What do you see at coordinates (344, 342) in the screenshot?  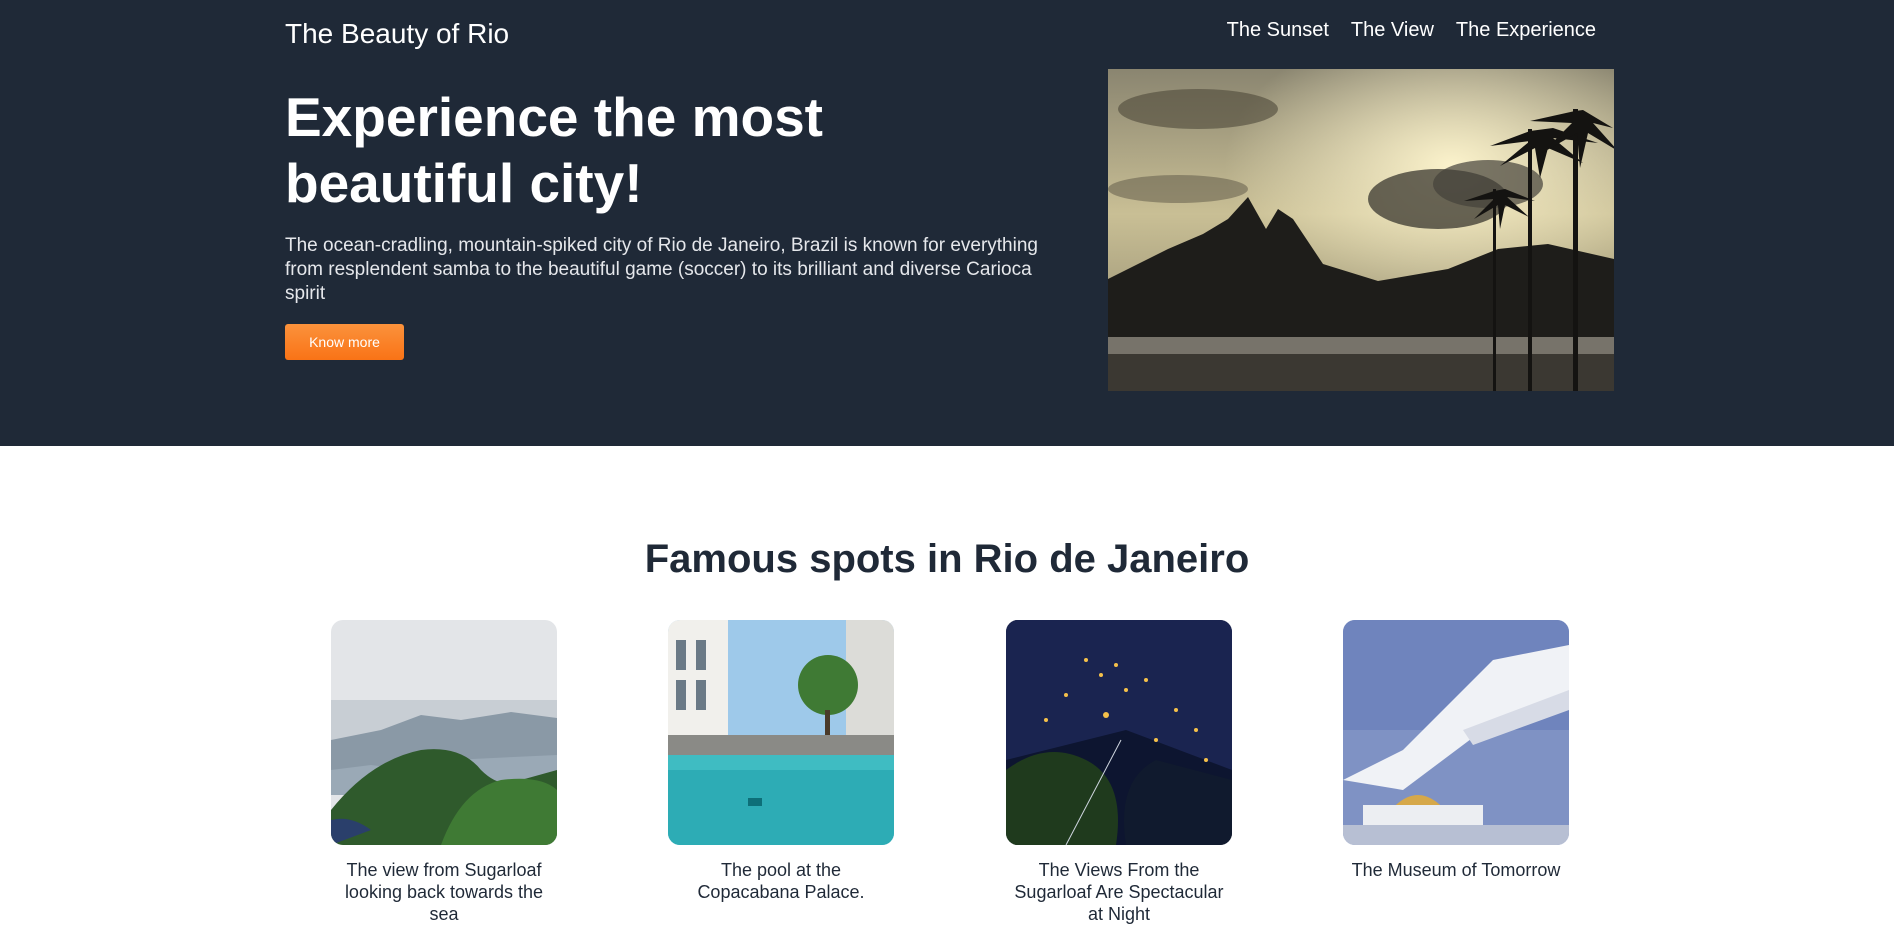 I see `know-more-button: Know more` at bounding box center [344, 342].